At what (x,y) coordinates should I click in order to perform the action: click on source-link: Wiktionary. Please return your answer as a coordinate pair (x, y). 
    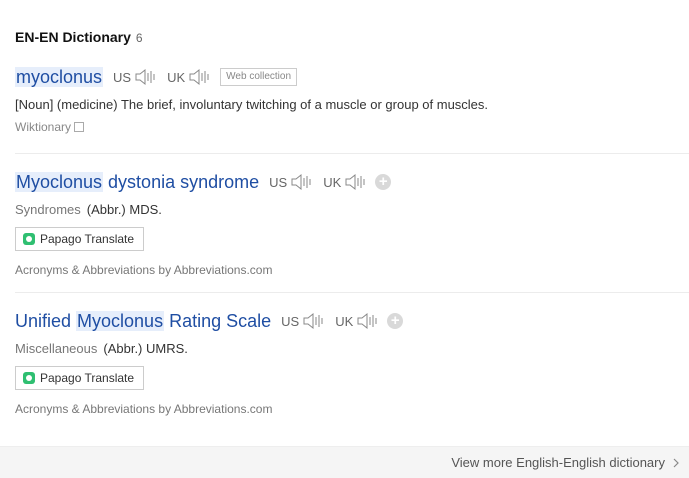
    Looking at the image, I should click on (43, 127).